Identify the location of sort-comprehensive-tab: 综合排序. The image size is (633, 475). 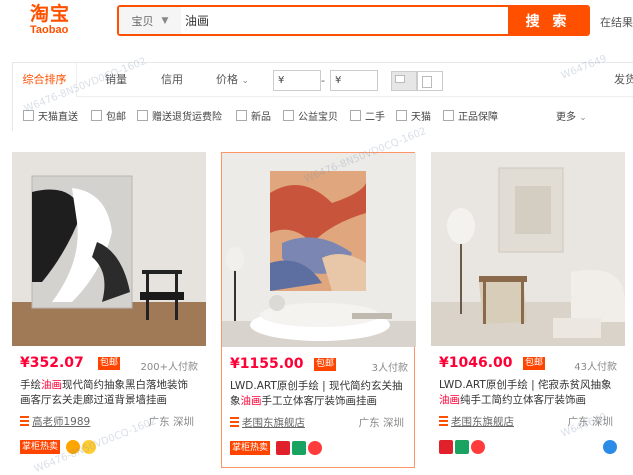
(45, 80).